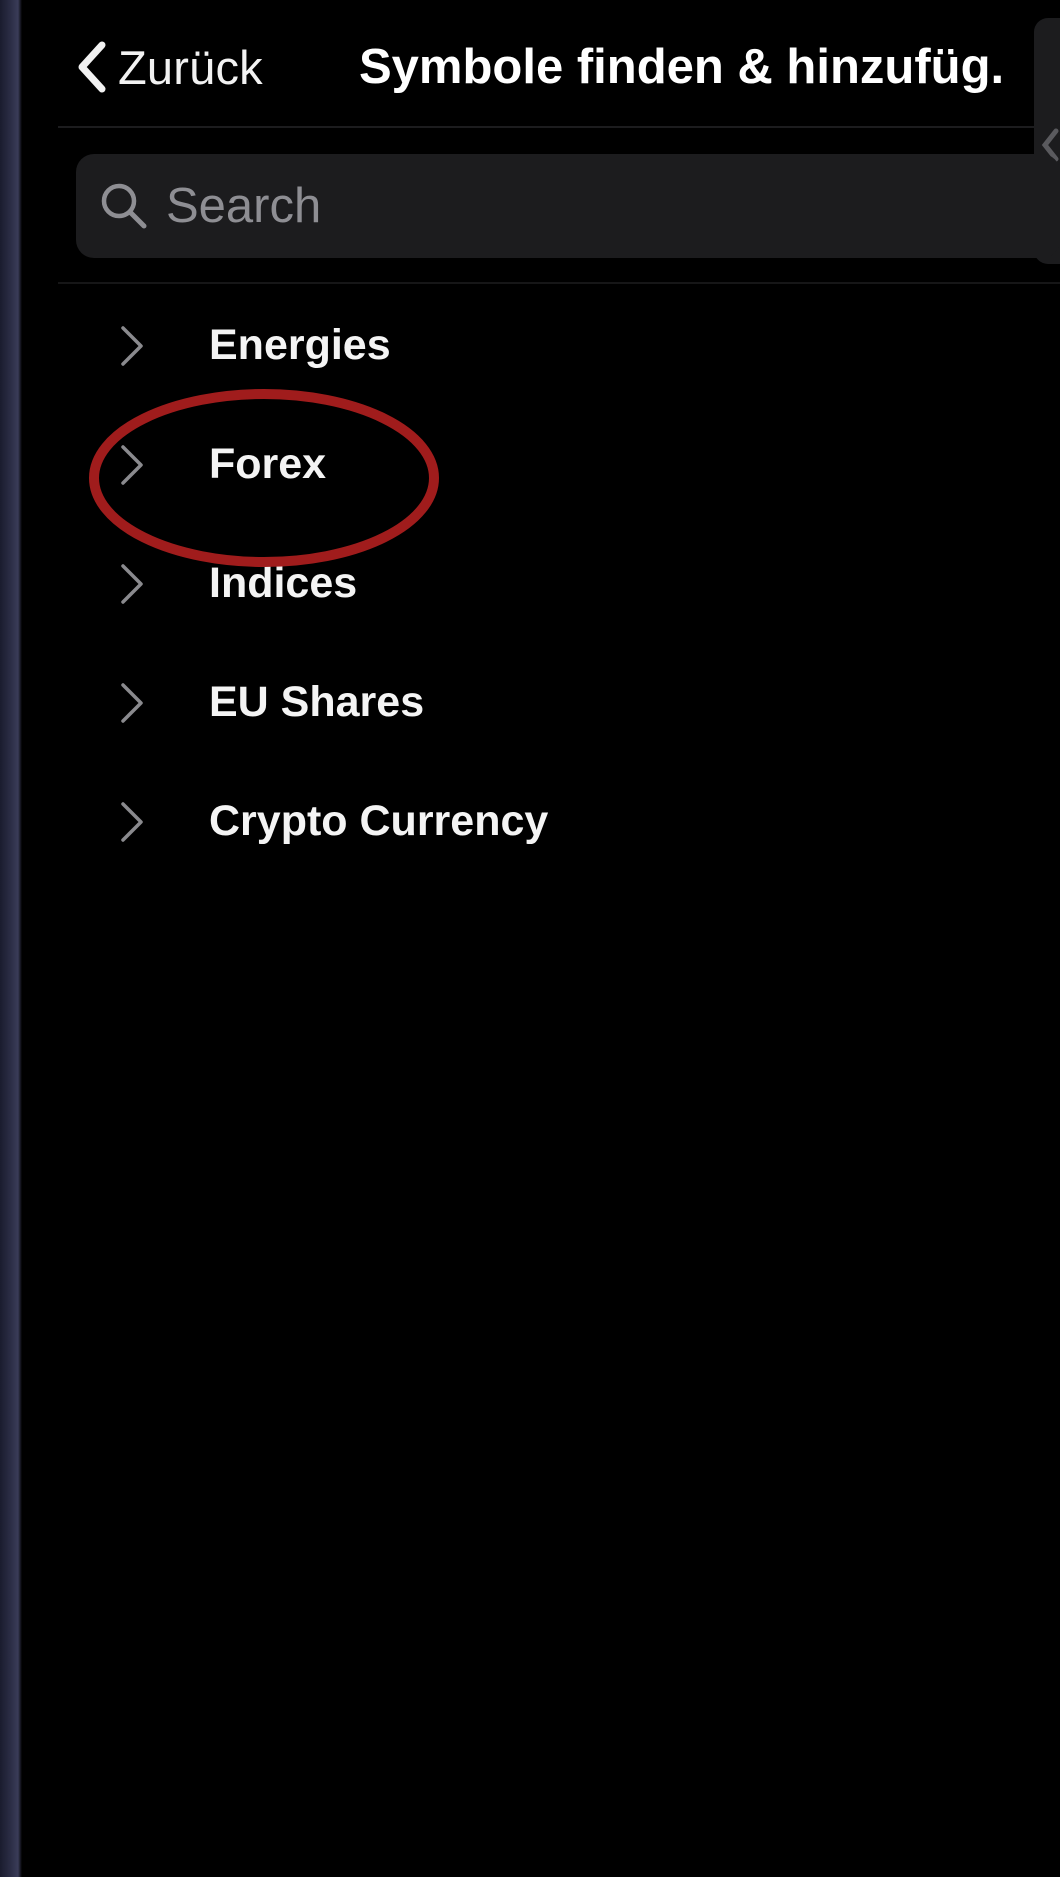 This screenshot has height=1877, width=1060. I want to click on category-label: Forex, so click(268, 464).